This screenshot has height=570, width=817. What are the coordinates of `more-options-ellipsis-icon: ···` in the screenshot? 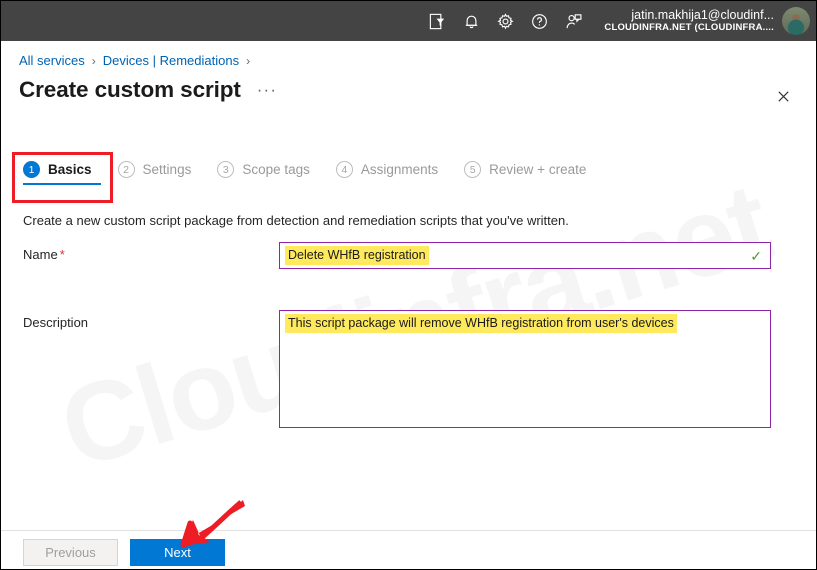 It's located at (267, 91).